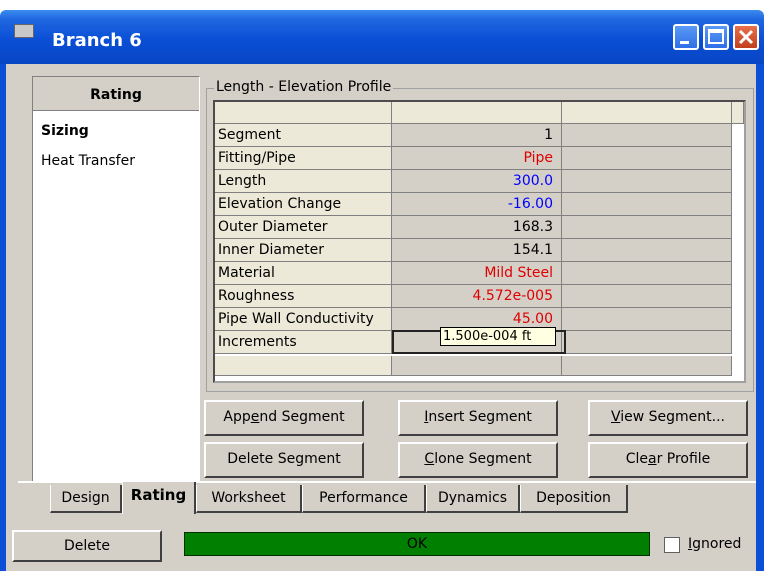 The image size is (764, 571). Describe the element at coordinates (303, 366) in the screenshot. I see `grid-empty-label-cell` at that location.